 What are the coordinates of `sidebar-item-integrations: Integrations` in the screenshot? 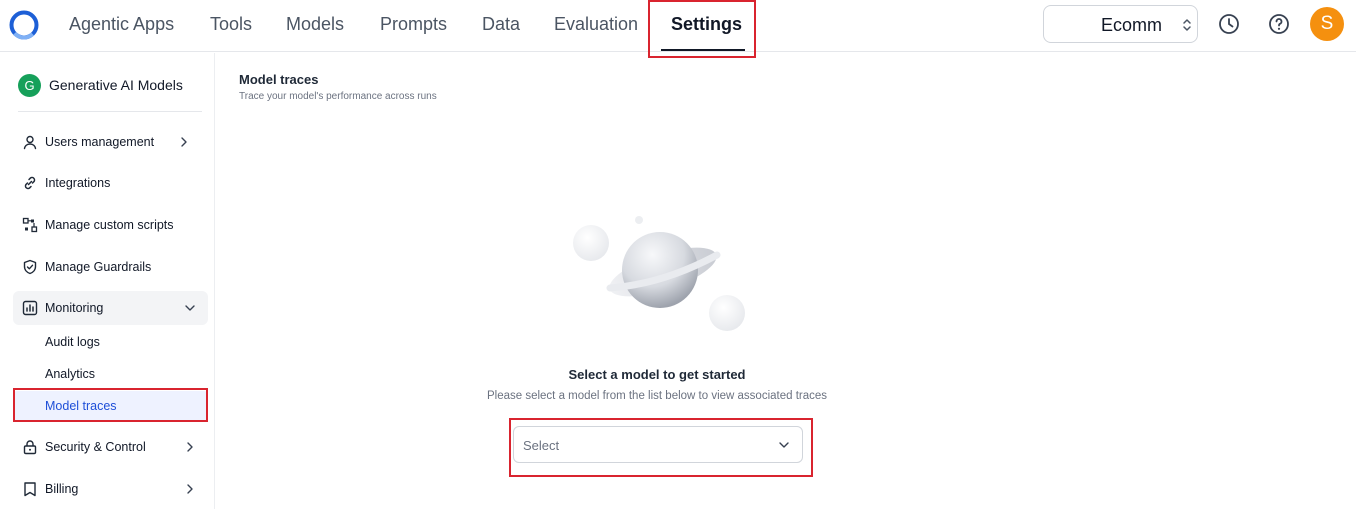 It's located at (110, 183).